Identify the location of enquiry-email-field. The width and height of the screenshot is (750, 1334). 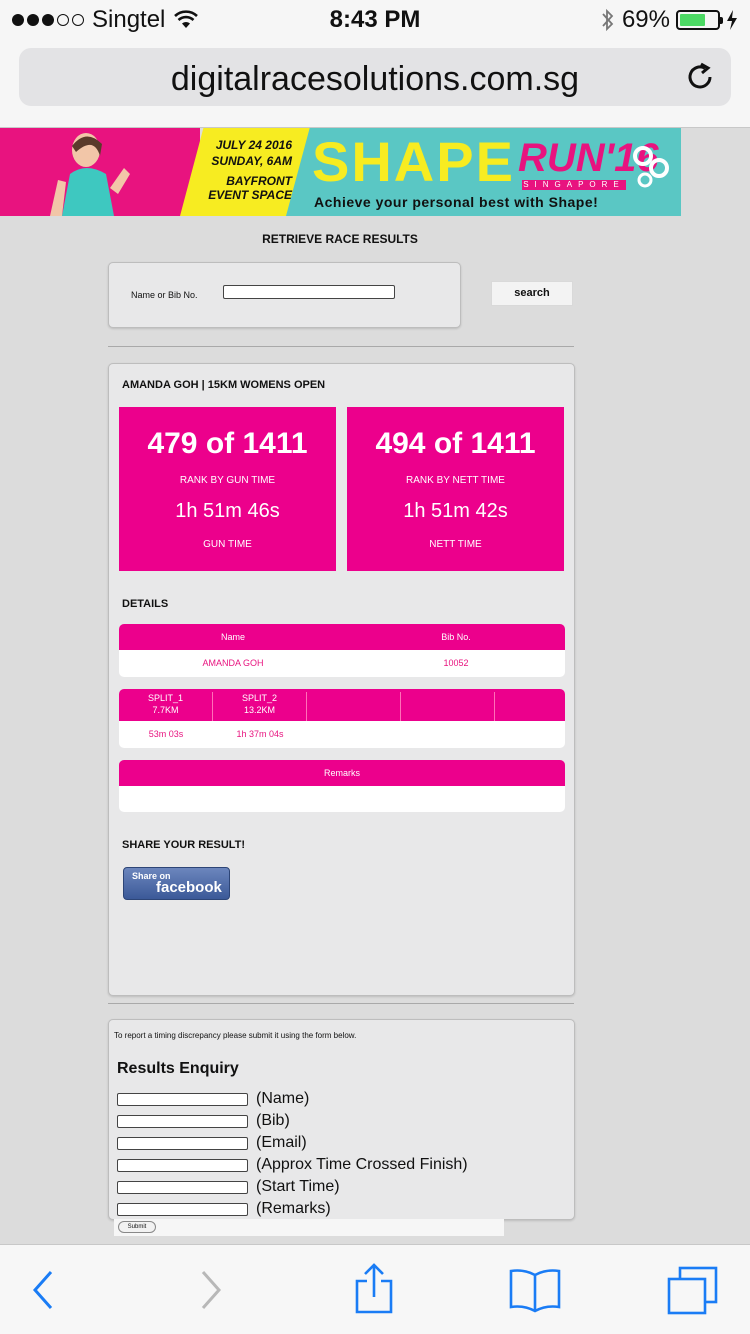
(182, 1143).